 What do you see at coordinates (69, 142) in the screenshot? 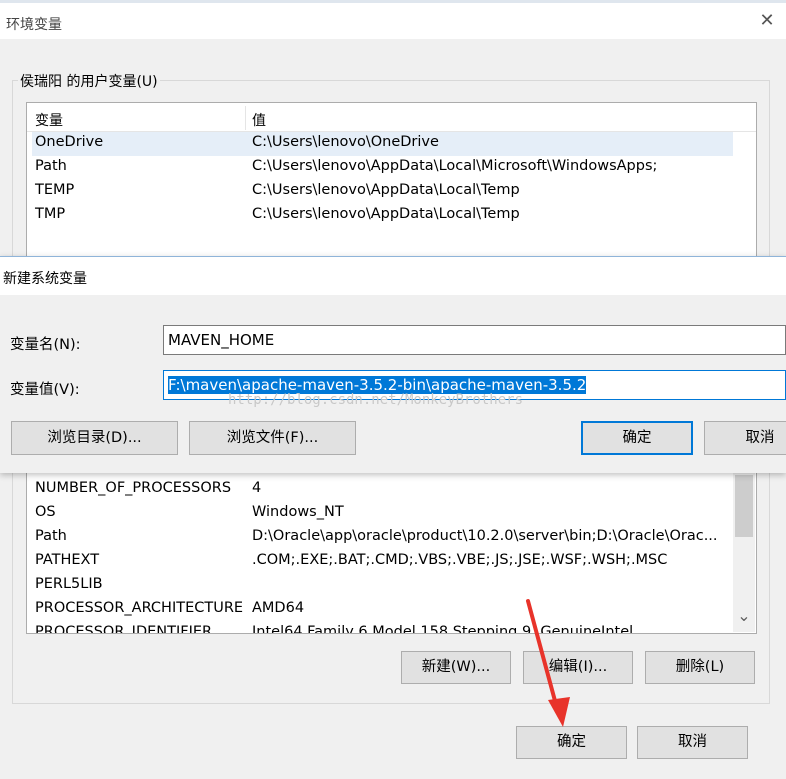
I see `user-var-name: OneDrive` at bounding box center [69, 142].